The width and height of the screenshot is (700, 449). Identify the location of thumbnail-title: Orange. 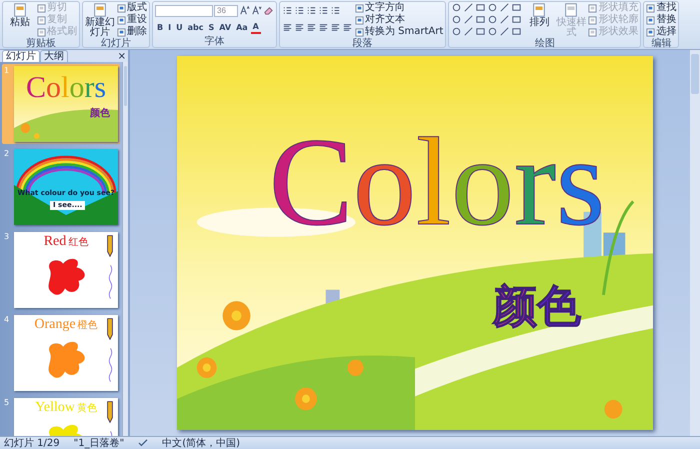
(55, 325).